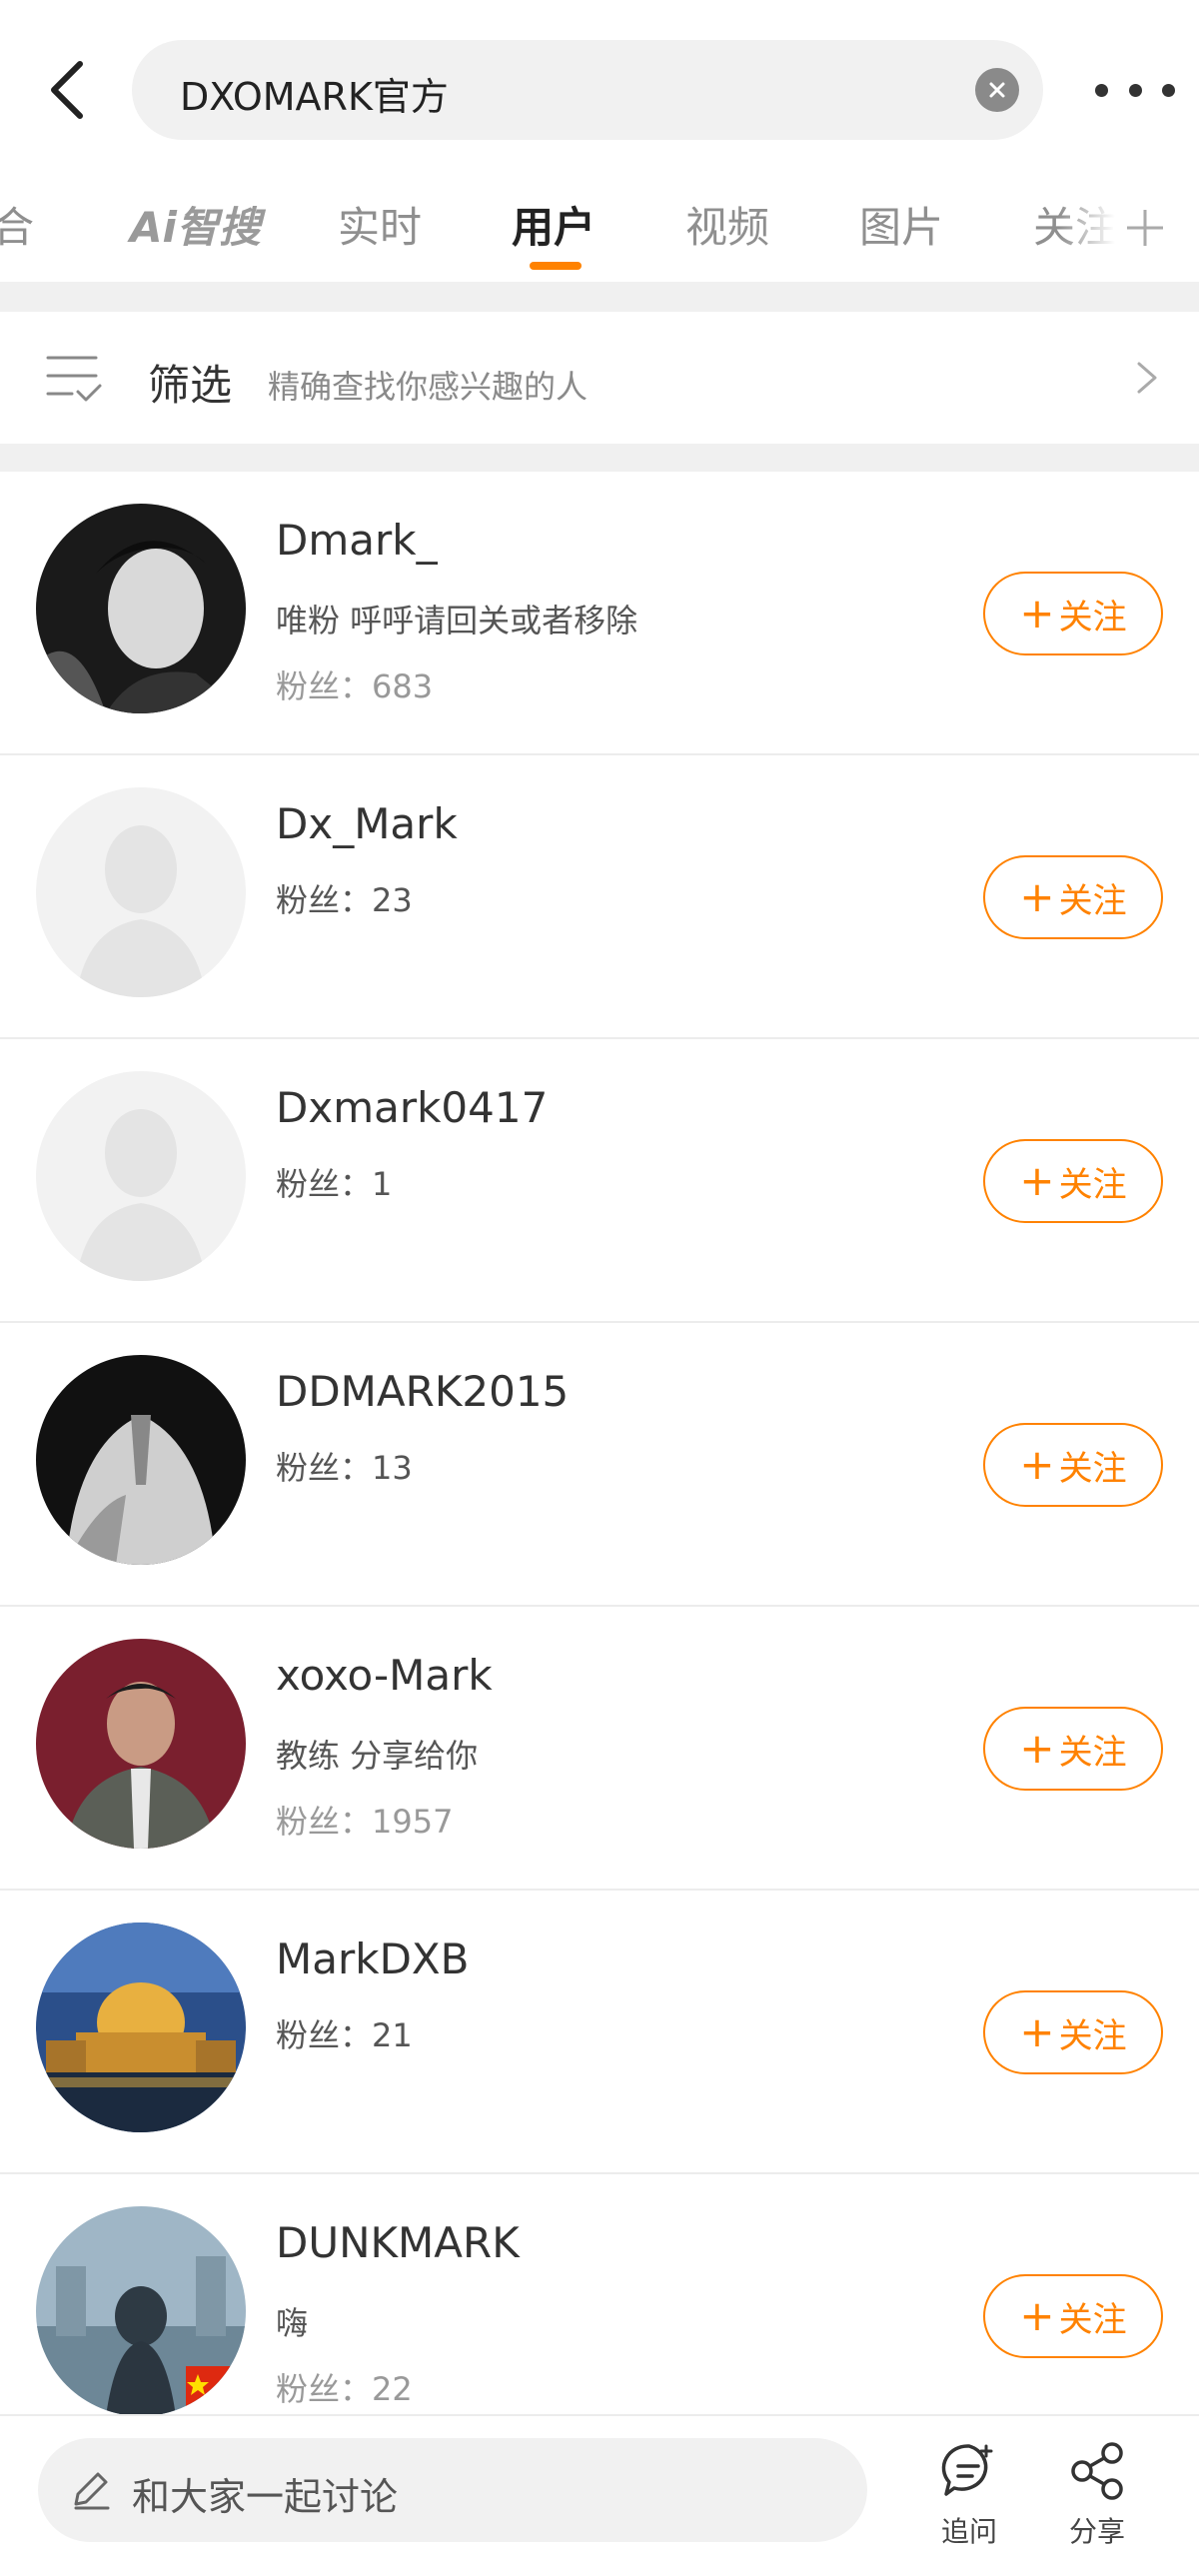 The height and width of the screenshot is (2576, 1199). What do you see at coordinates (727, 224) in the screenshot?
I see `tab-video: 视频` at bounding box center [727, 224].